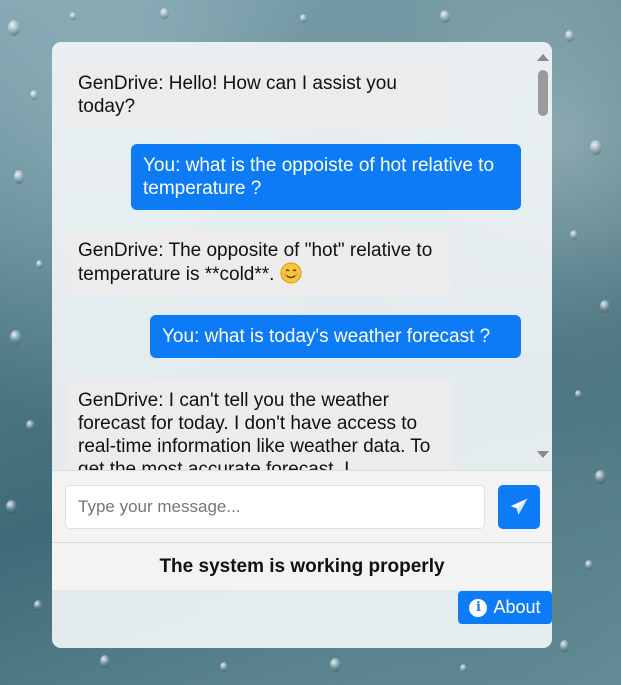  Describe the element at coordinates (275, 507) in the screenshot. I see `message-input` at that location.